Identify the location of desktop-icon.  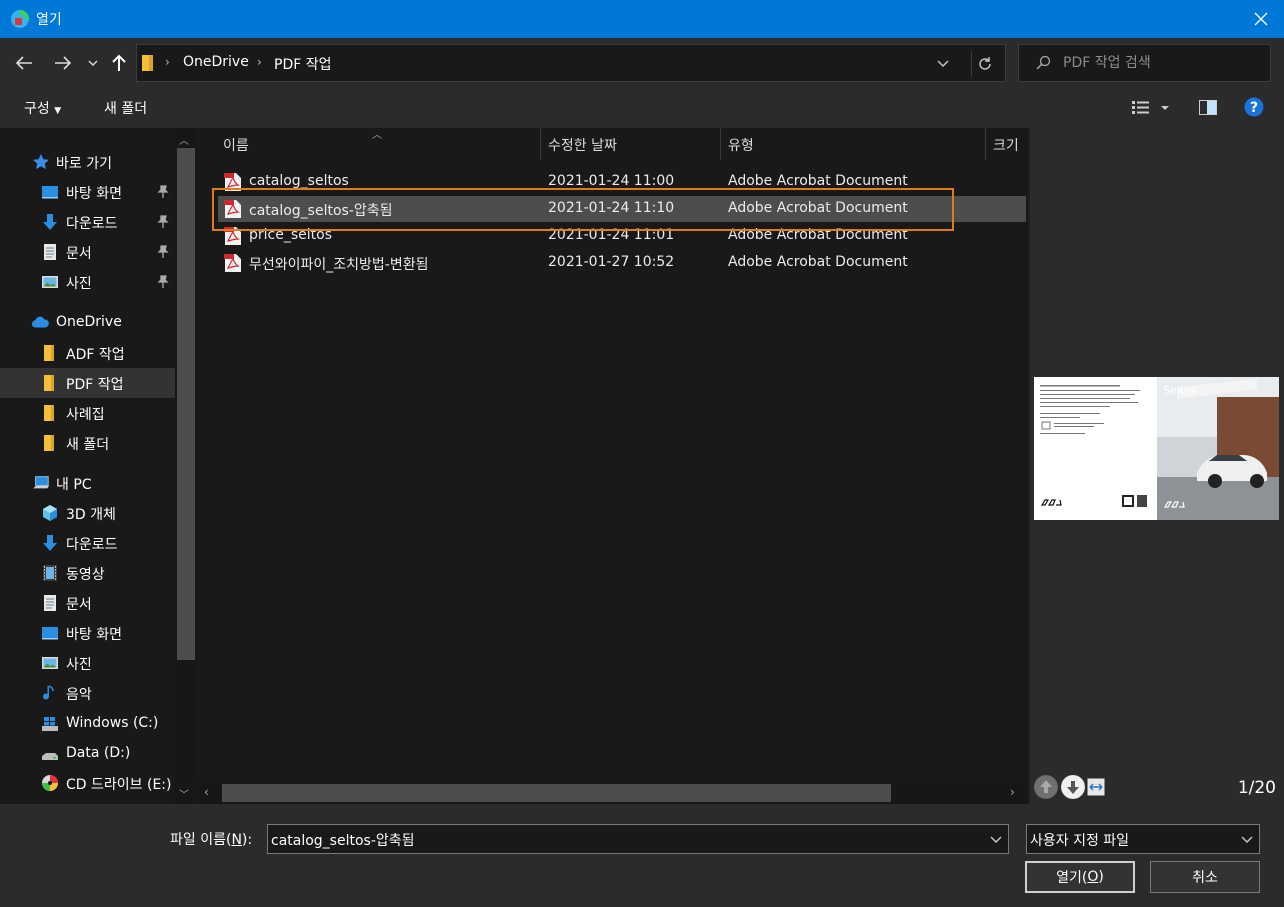
(50, 192).